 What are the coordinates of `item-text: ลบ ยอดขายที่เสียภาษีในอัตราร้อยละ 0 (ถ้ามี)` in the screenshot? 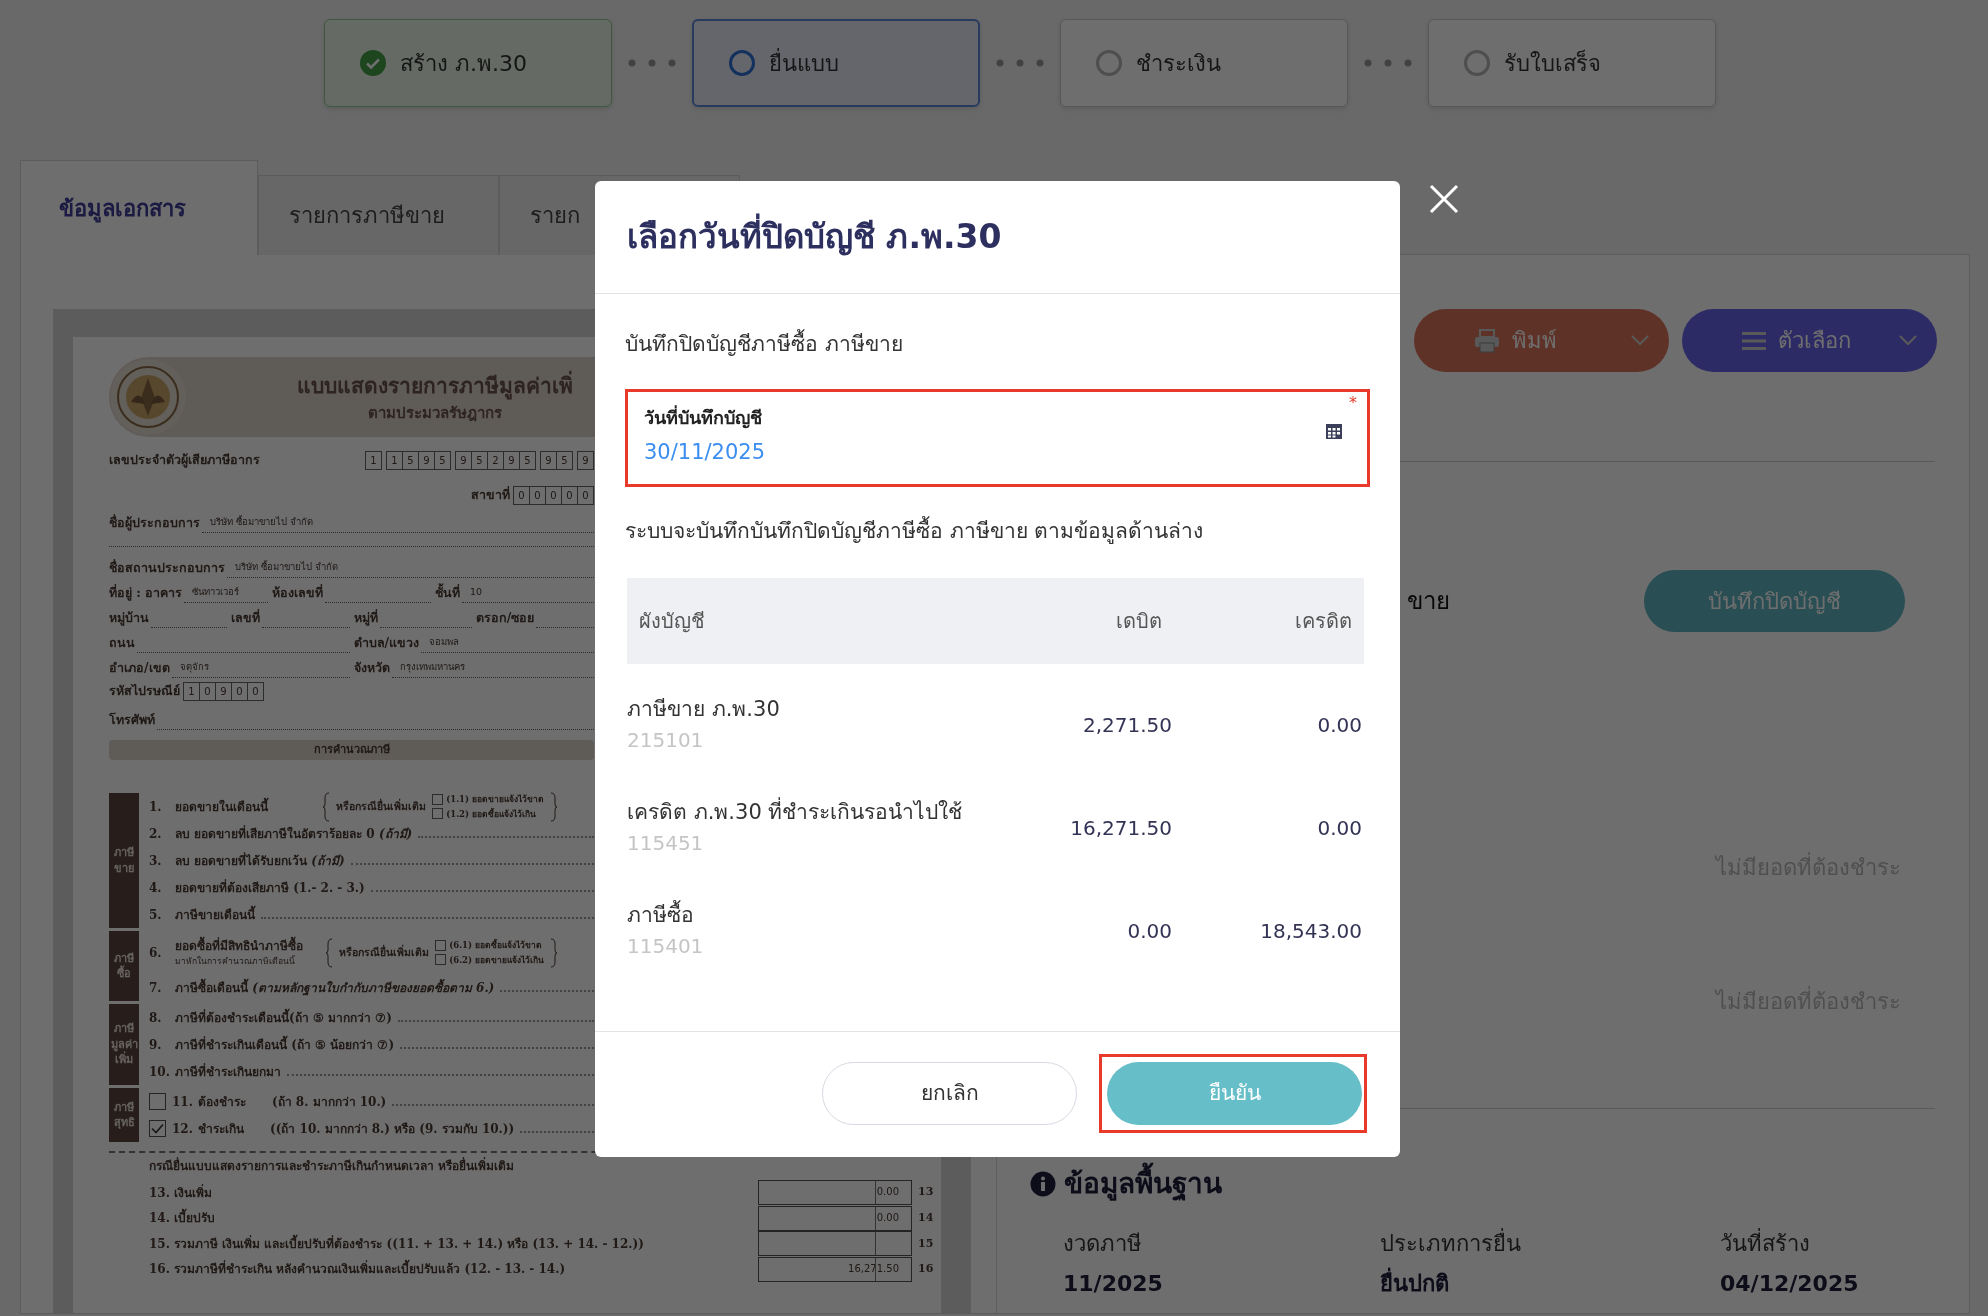 It's located at (294, 833).